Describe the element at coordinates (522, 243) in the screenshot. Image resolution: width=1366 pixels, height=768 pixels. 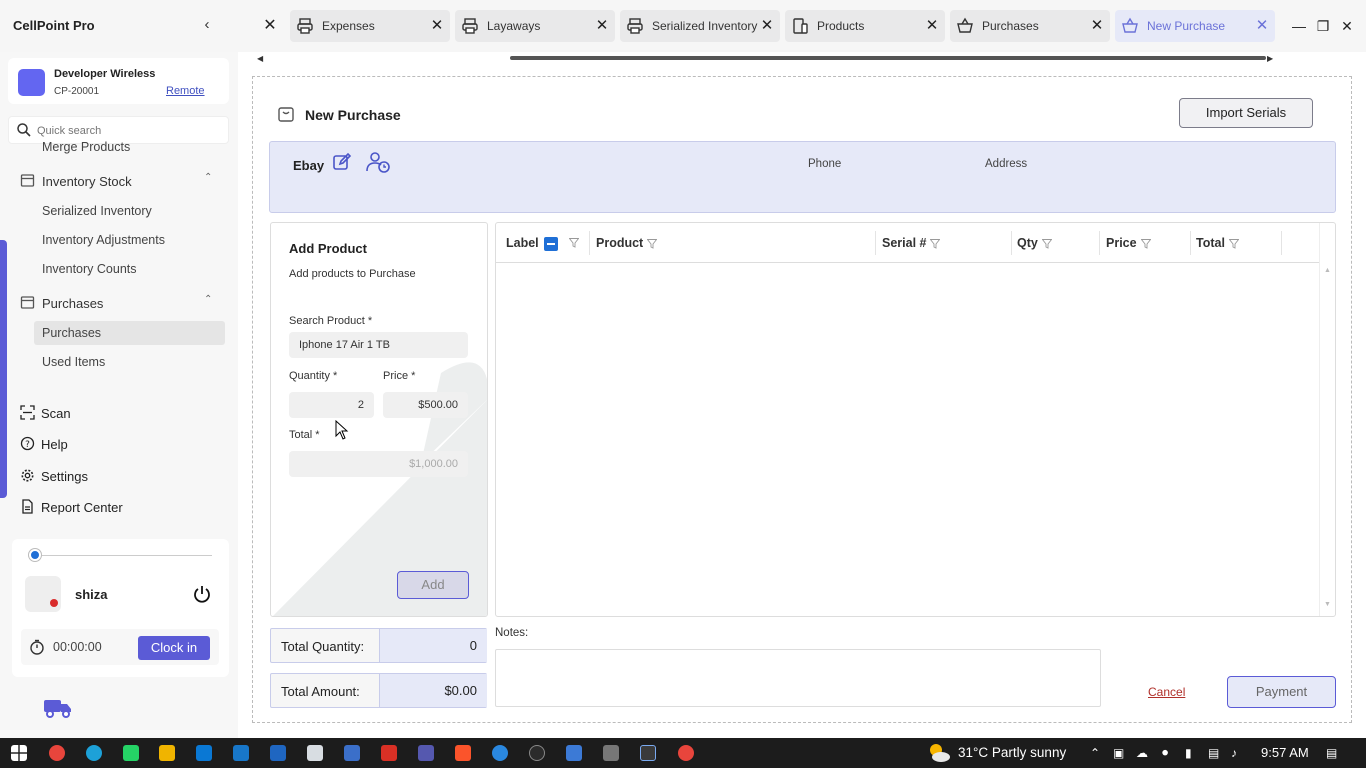
I see `column-header-label: Label` at that location.